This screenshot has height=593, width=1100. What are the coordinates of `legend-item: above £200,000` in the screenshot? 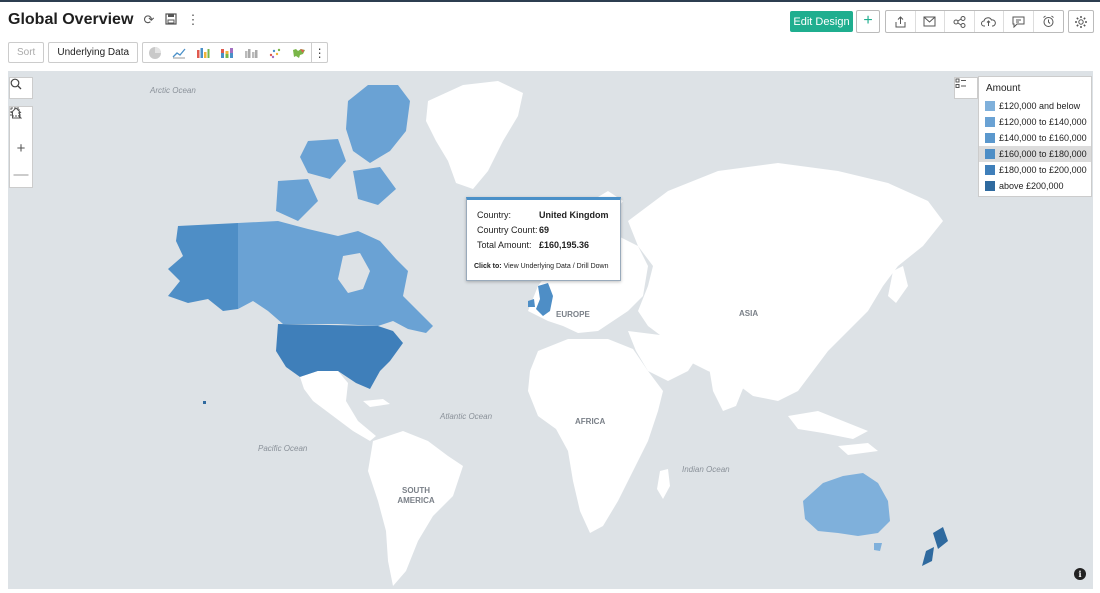 It's located at (1035, 186).